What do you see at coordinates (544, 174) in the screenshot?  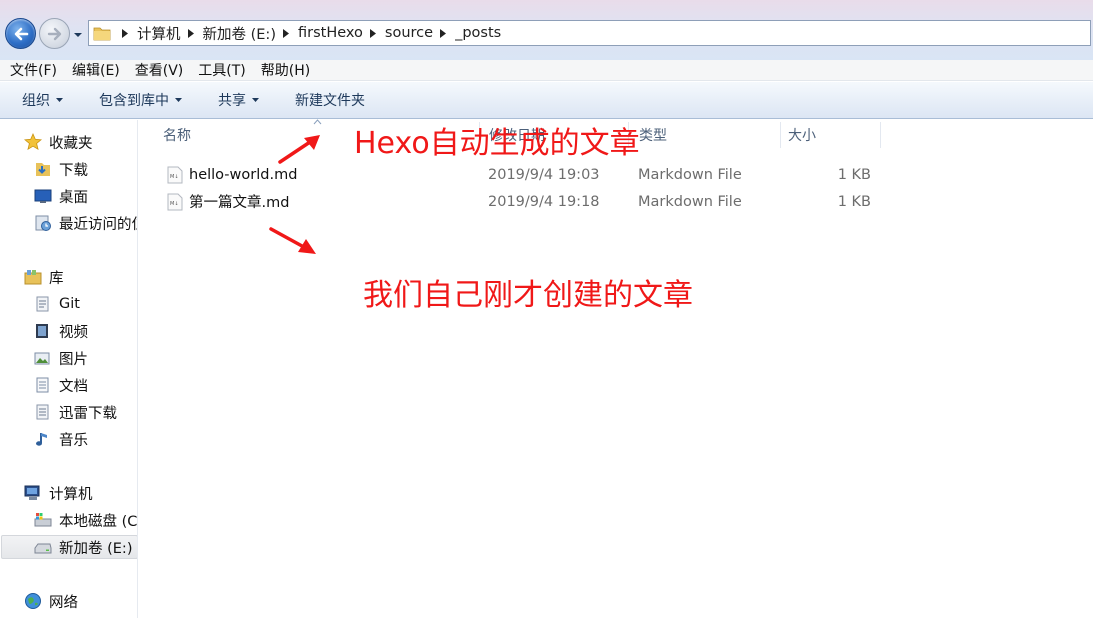 I see `file-date: 2019/9/4 19:03` at bounding box center [544, 174].